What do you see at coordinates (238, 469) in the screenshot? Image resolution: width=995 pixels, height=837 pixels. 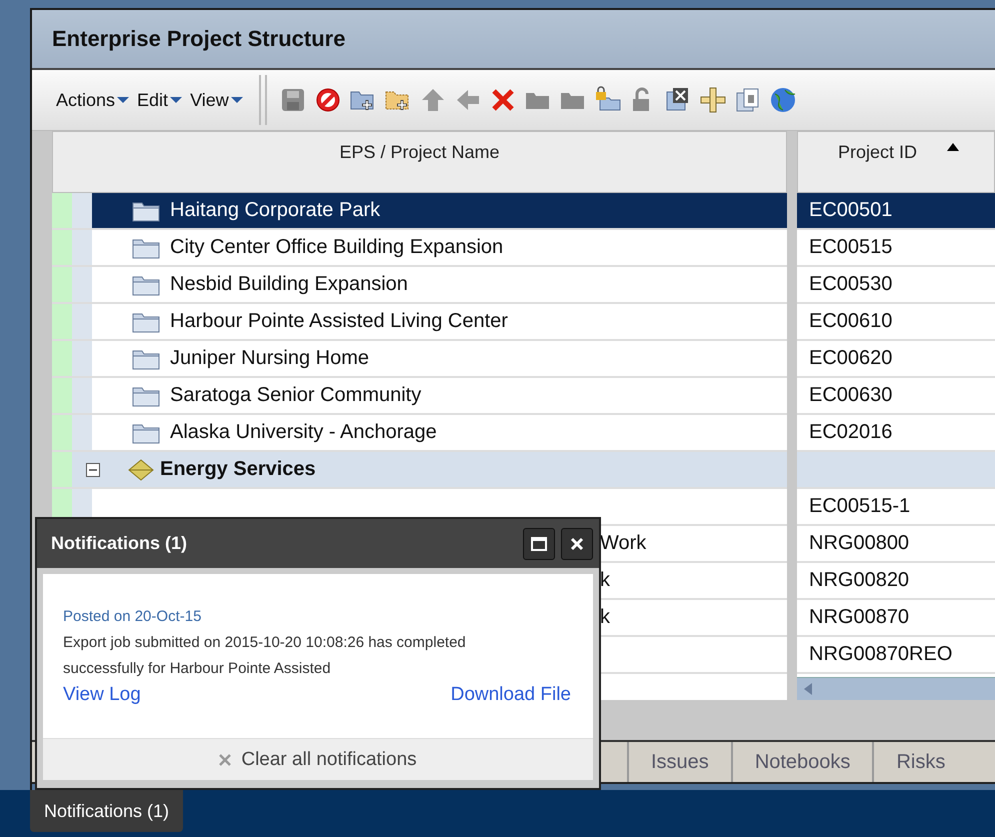 I see `project-name: Energy Services` at bounding box center [238, 469].